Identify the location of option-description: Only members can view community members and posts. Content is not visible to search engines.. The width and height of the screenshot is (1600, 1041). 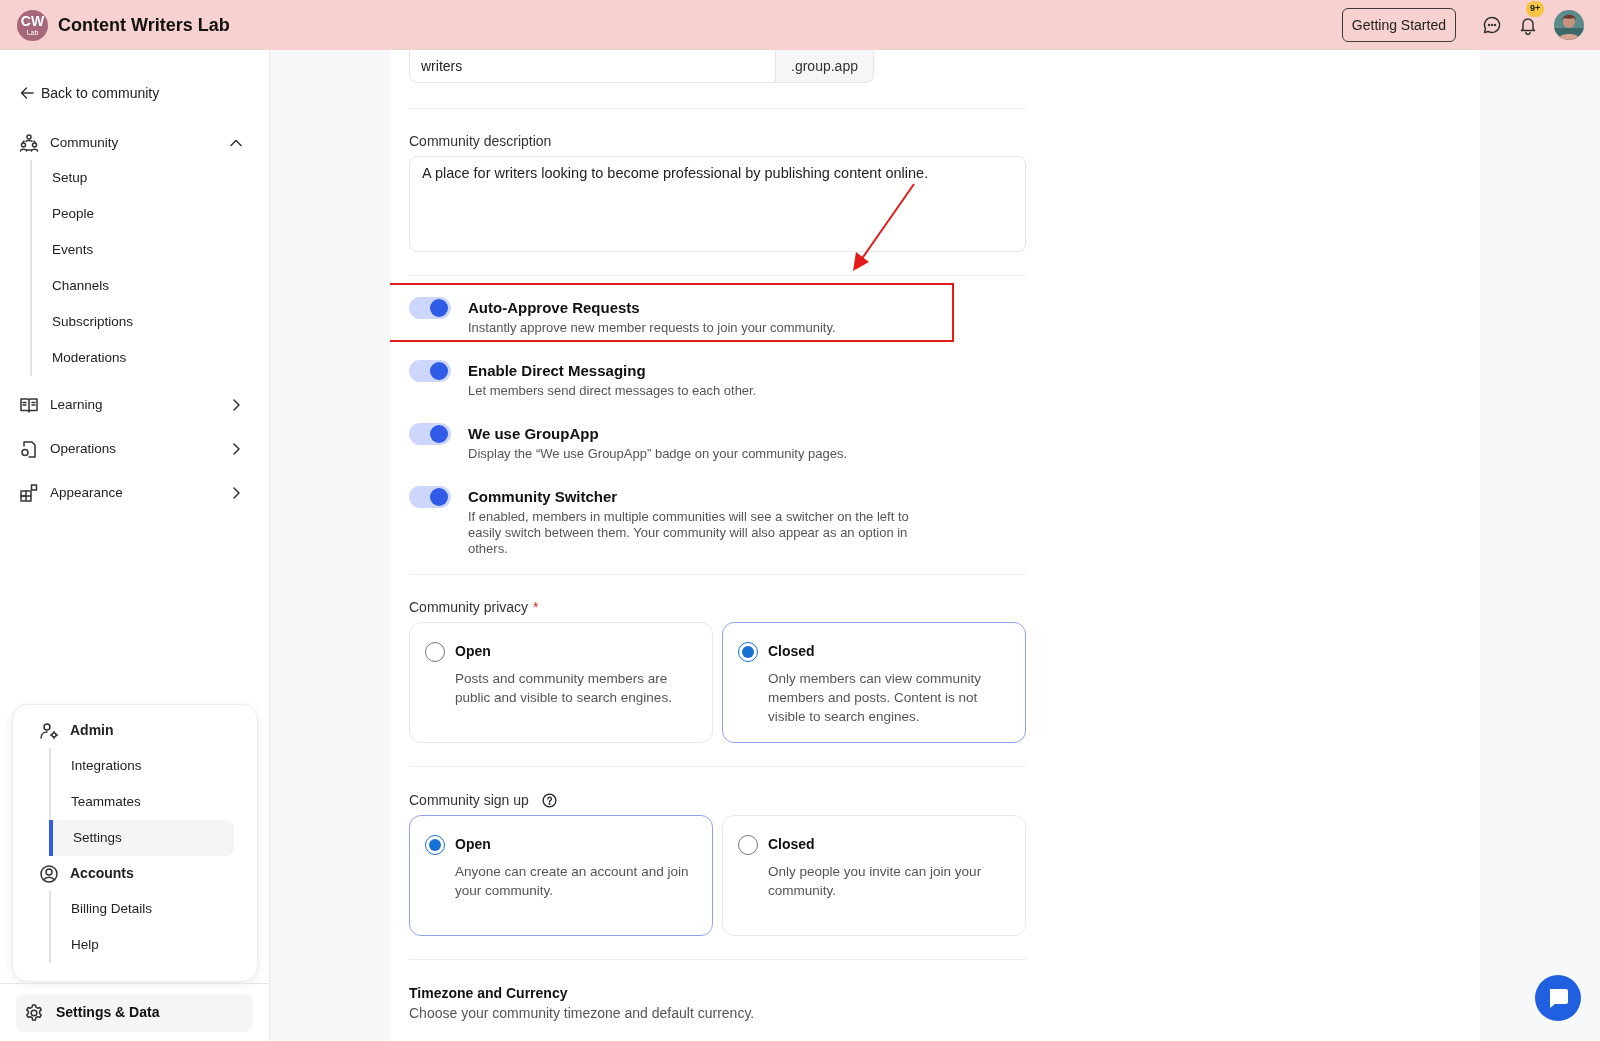
(875, 698).